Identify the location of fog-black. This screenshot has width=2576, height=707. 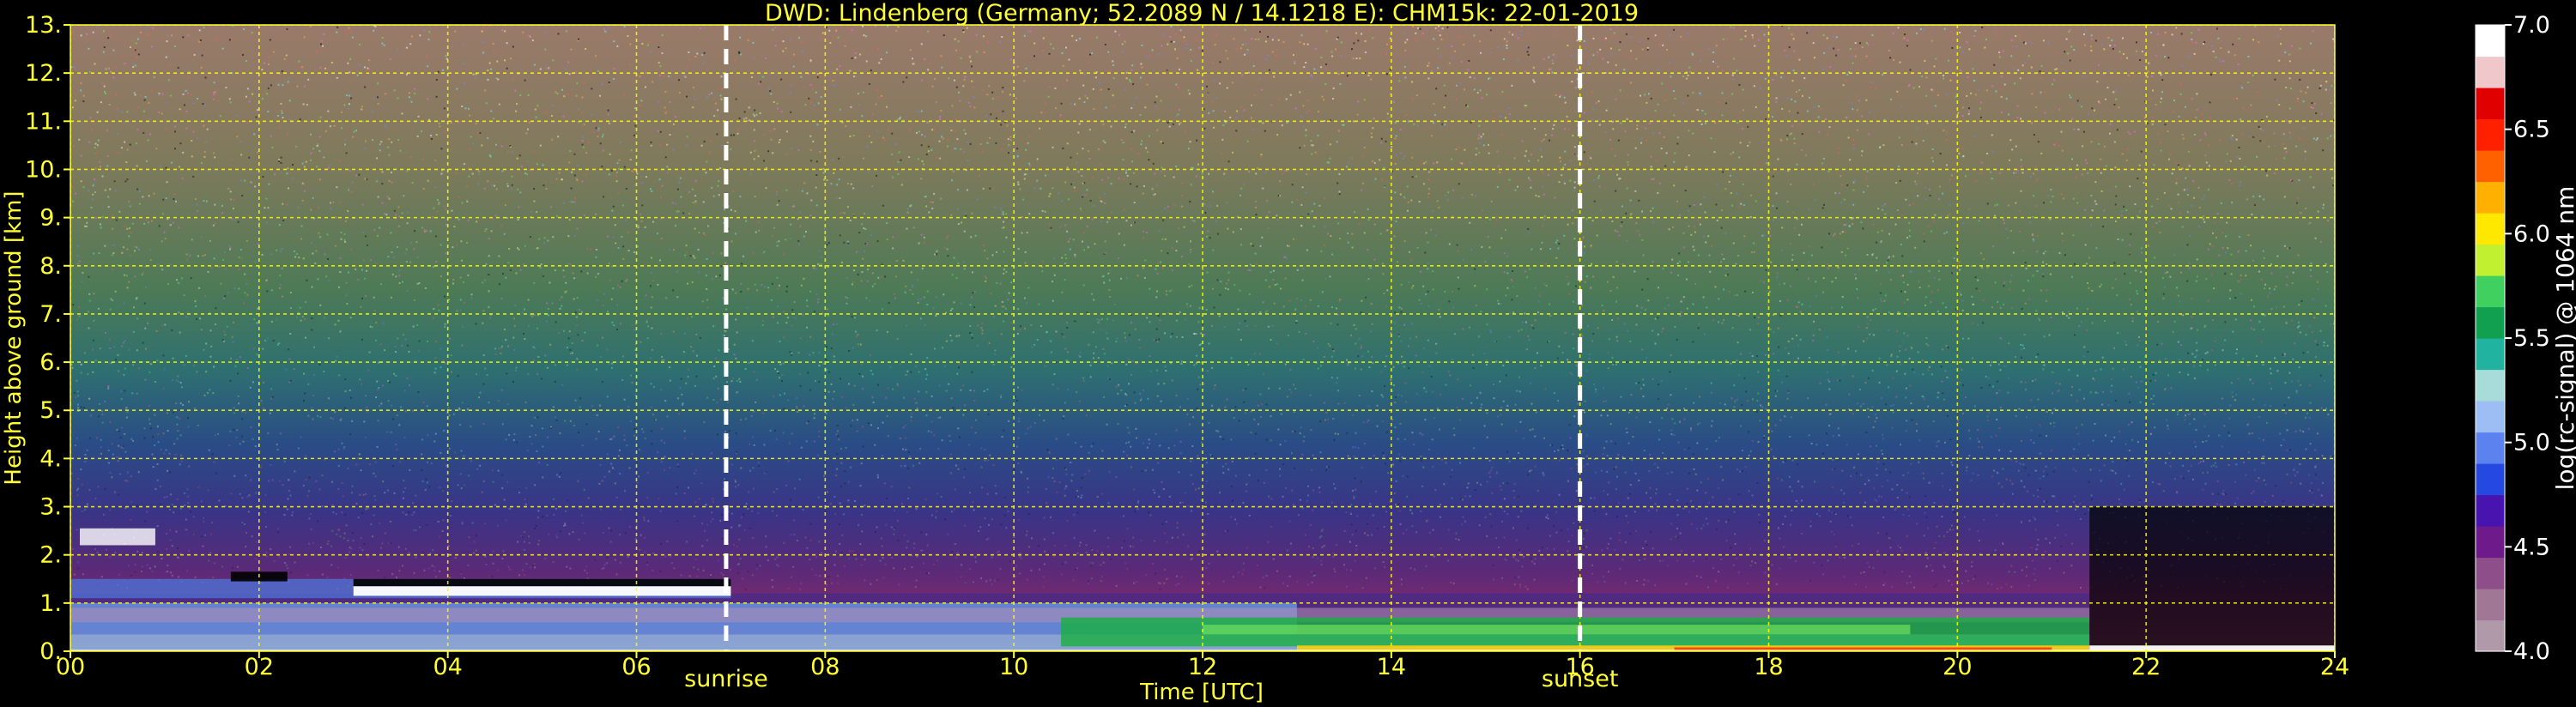
(2212, 578).